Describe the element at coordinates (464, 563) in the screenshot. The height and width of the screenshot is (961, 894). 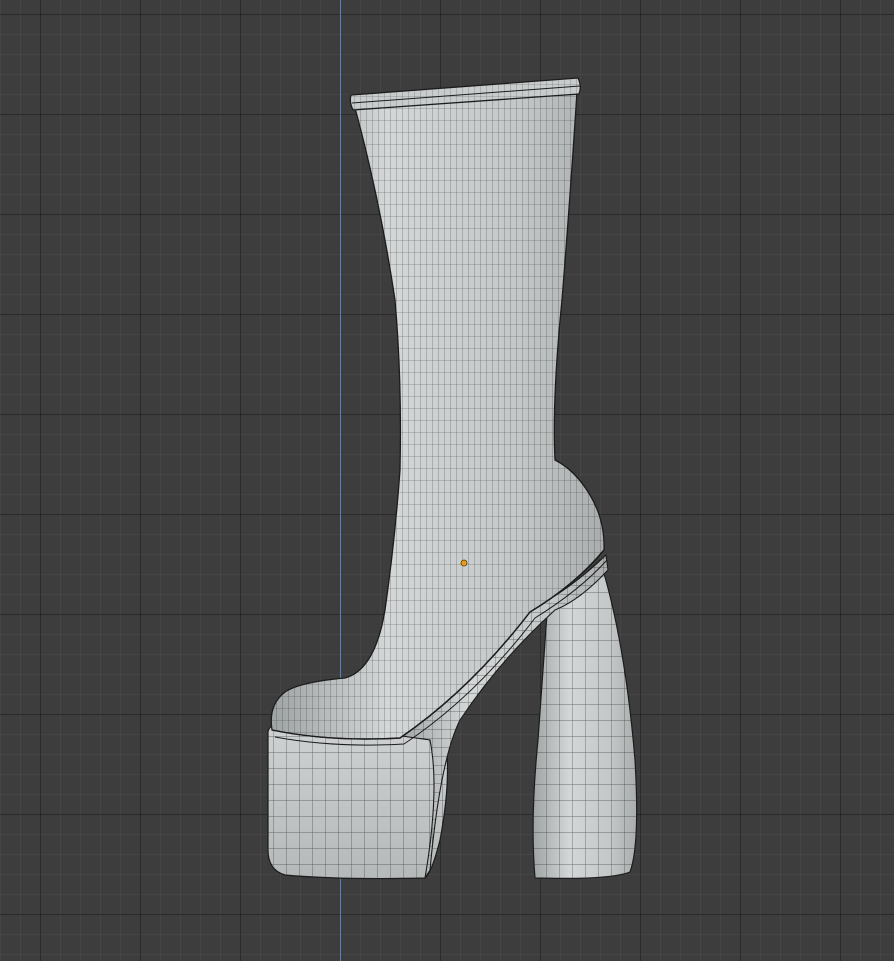
I see `object-origin-dot` at that location.